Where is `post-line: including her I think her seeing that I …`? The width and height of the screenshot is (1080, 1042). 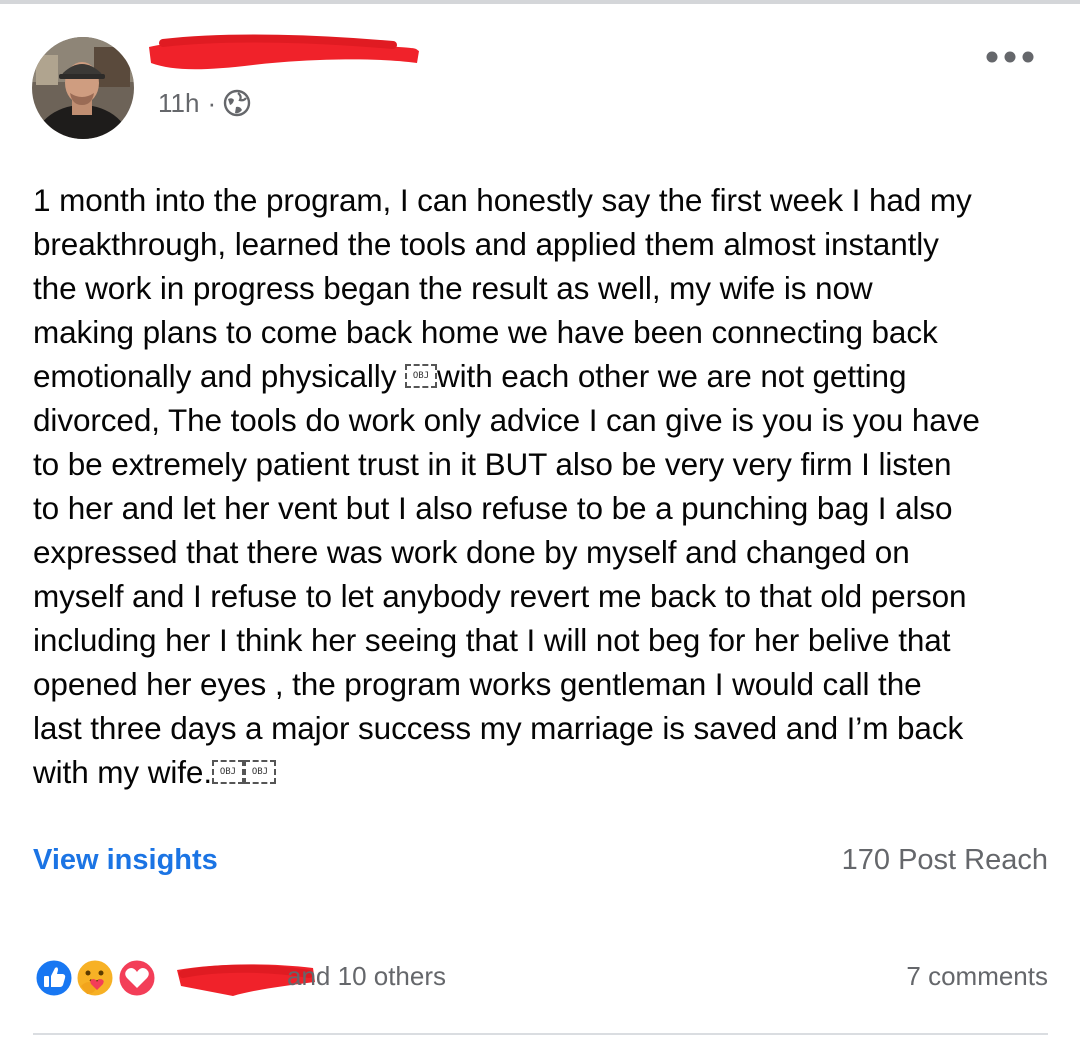
post-line: including her I think her seeing that I … is located at coordinates (492, 640).